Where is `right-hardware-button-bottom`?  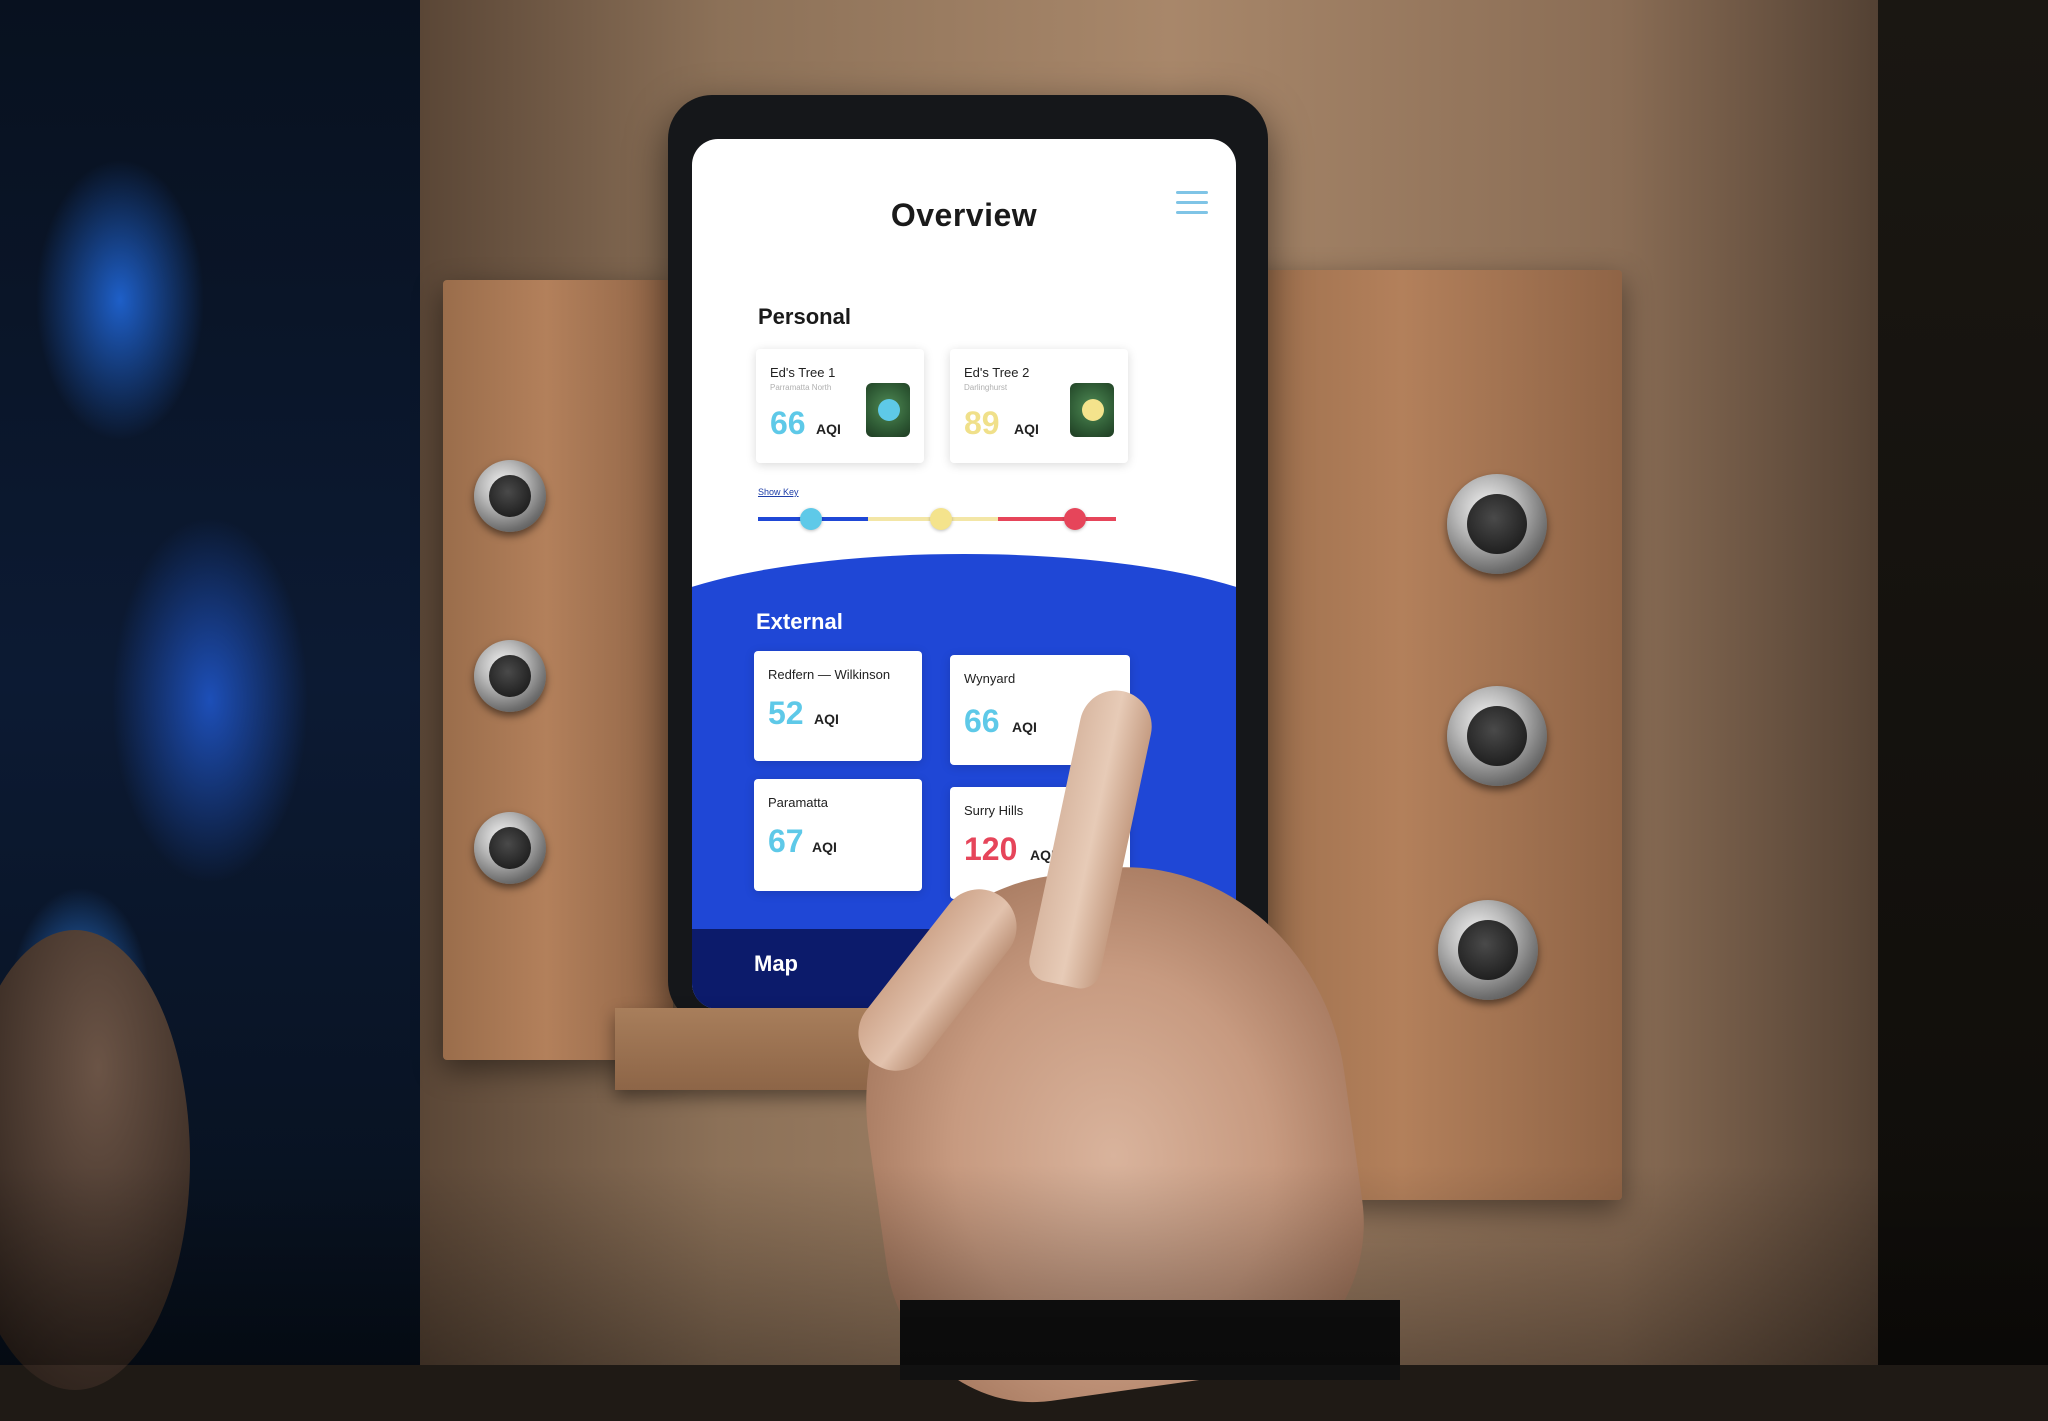
right-hardware-button-bottom is located at coordinates (1488, 950).